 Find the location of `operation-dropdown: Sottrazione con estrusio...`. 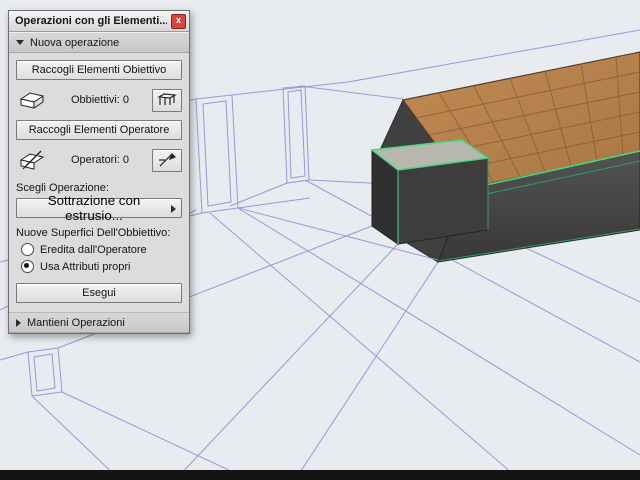

operation-dropdown: Sottrazione con estrusio... is located at coordinates (99, 208).